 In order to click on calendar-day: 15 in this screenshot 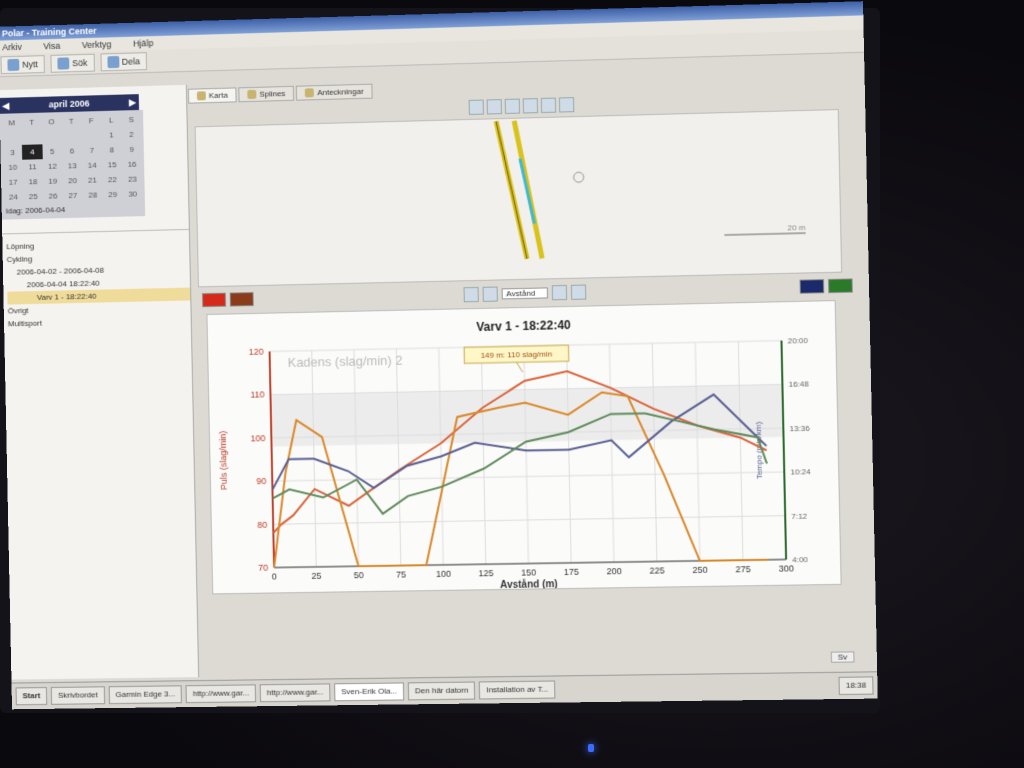, I will do `click(112, 164)`.